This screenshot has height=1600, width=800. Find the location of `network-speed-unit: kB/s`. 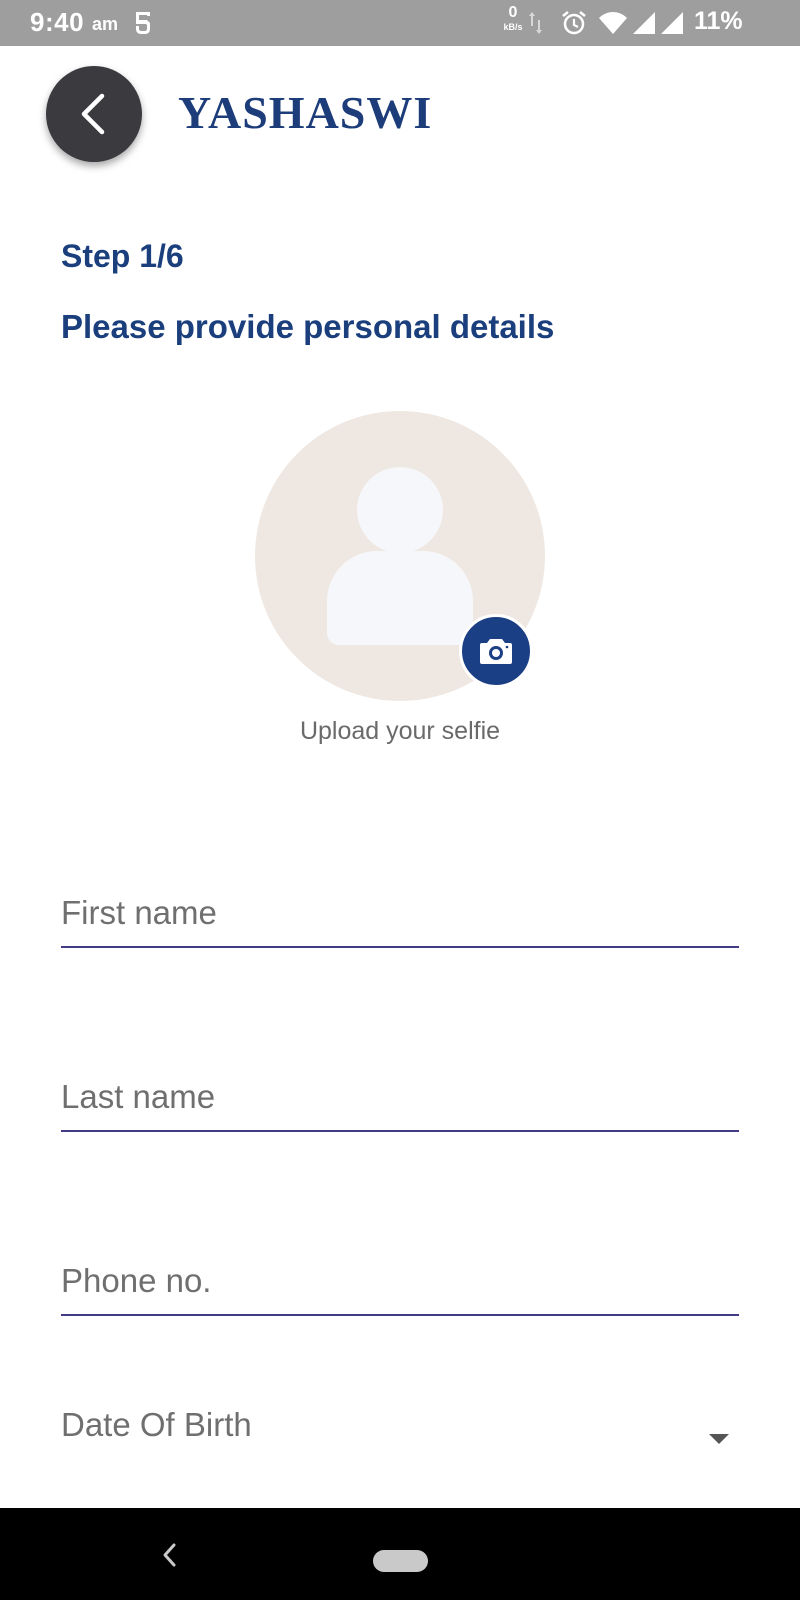

network-speed-unit: kB/s is located at coordinates (513, 27).